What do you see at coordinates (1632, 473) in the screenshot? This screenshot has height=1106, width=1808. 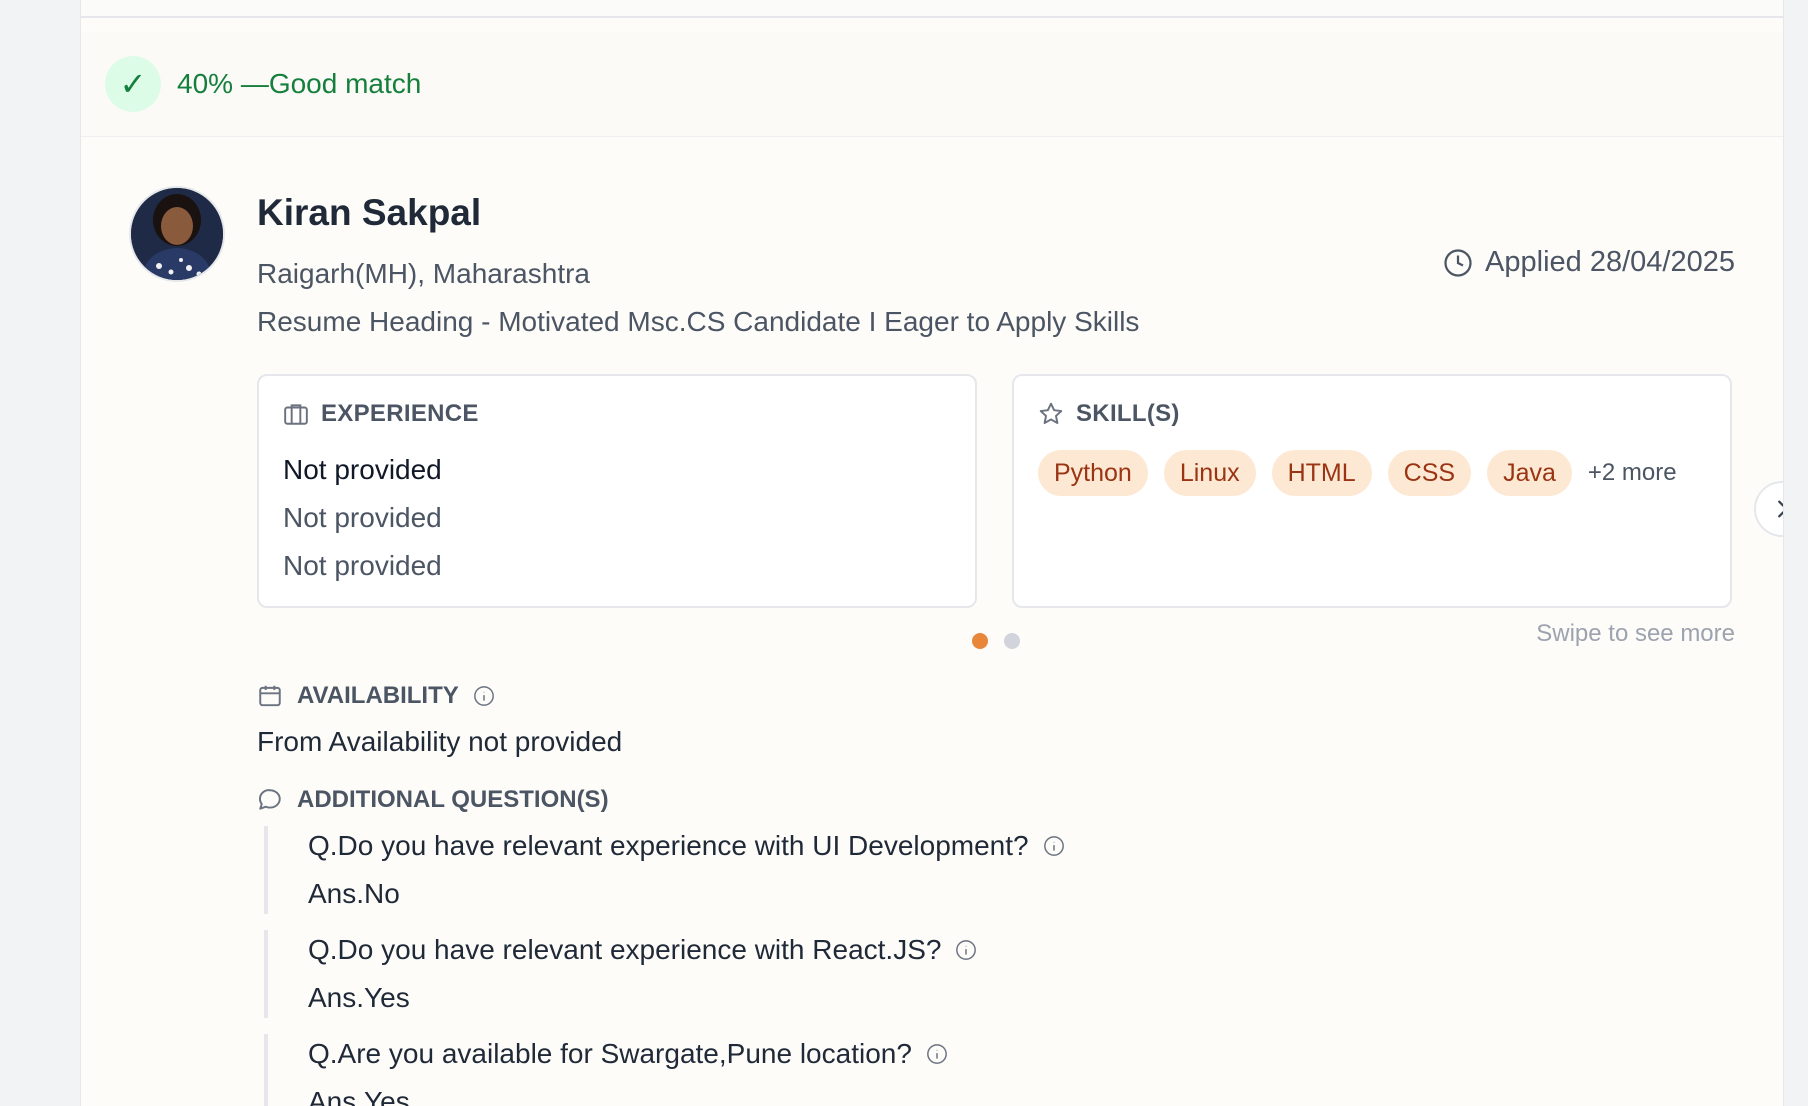 I see `skills-more: +2 more` at bounding box center [1632, 473].